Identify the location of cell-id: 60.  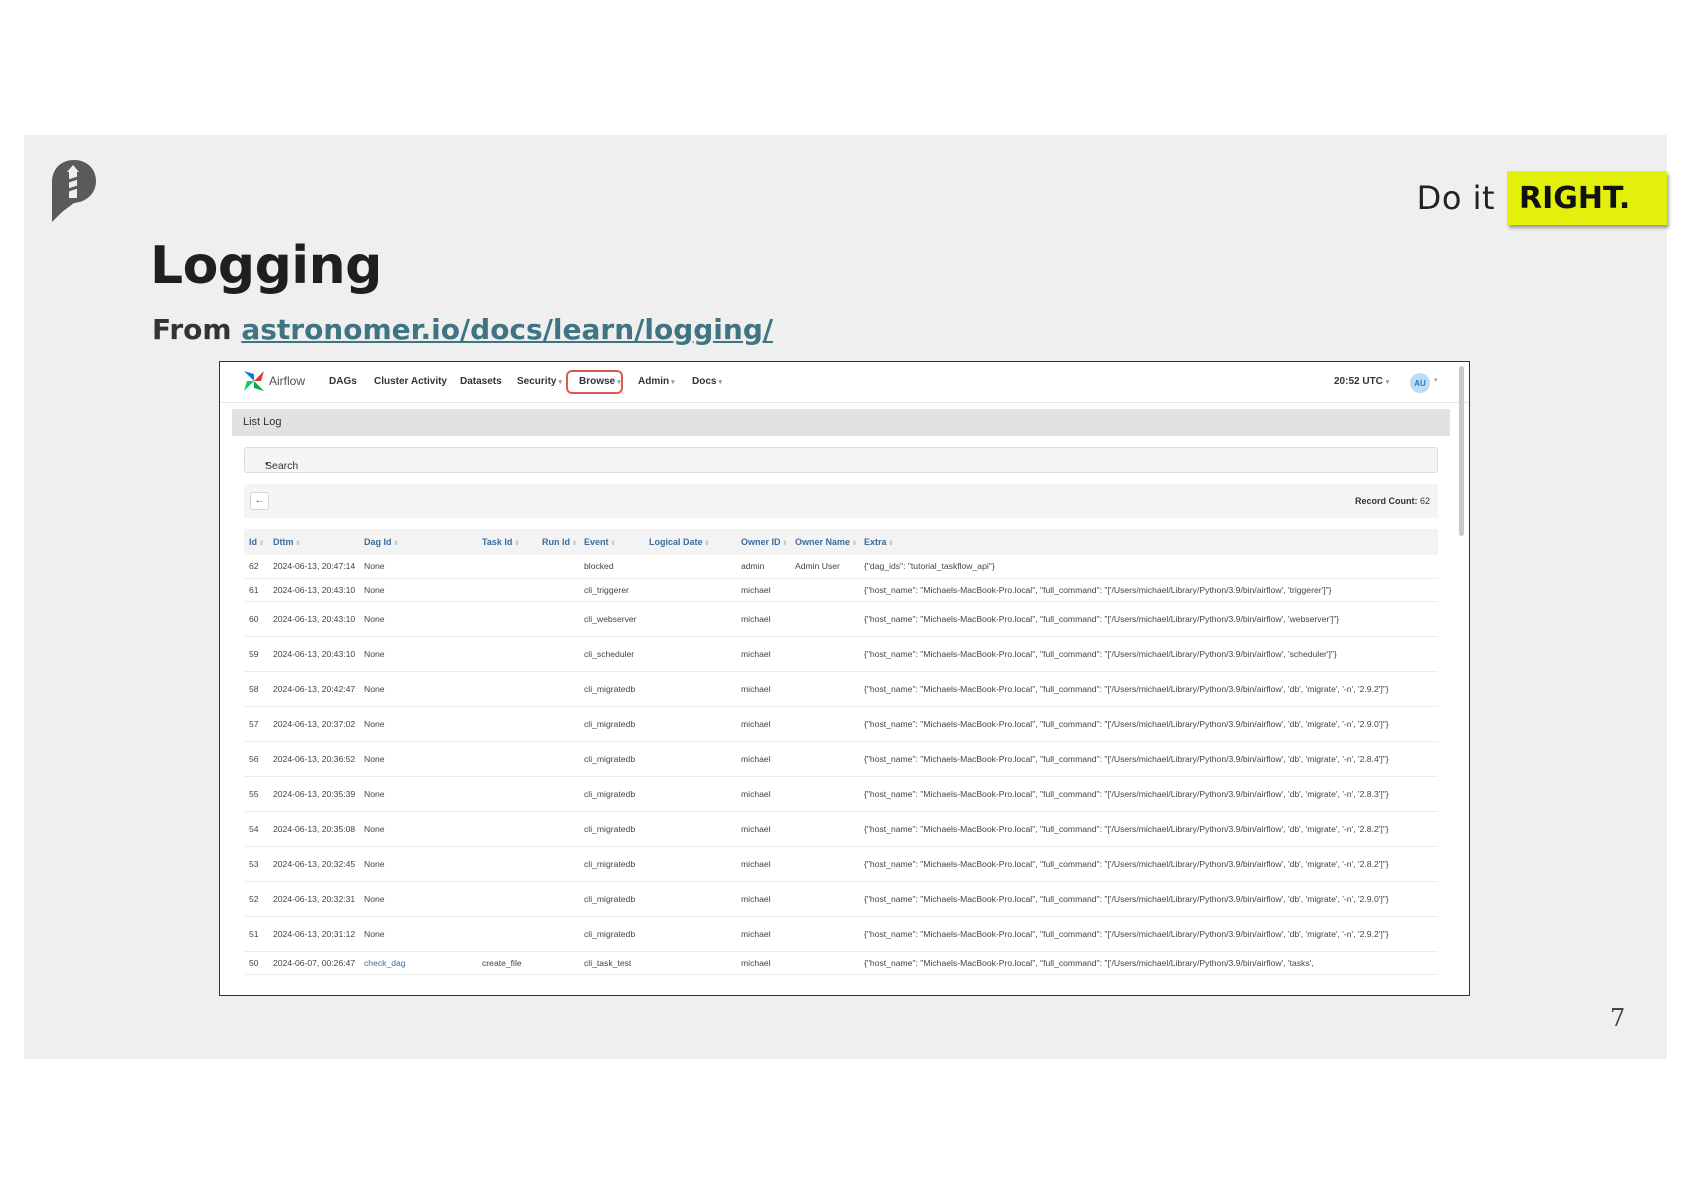
(256, 619).